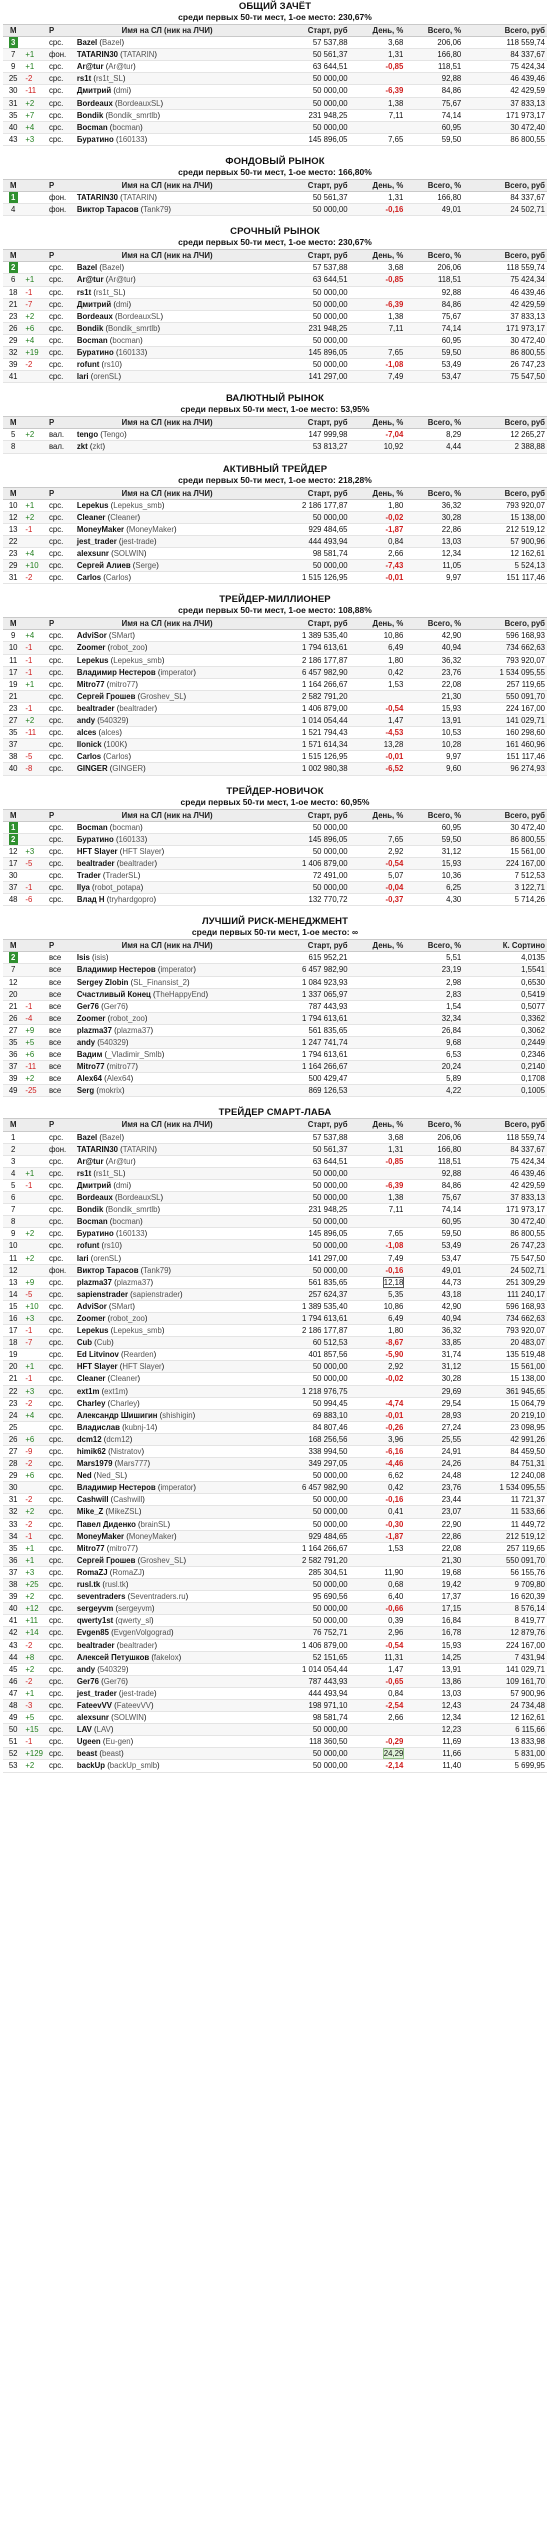 This screenshot has width=550, height=2535. What do you see at coordinates (167, 1681) in the screenshot?
I see `participant-name: Ger76 (Ger76)` at bounding box center [167, 1681].